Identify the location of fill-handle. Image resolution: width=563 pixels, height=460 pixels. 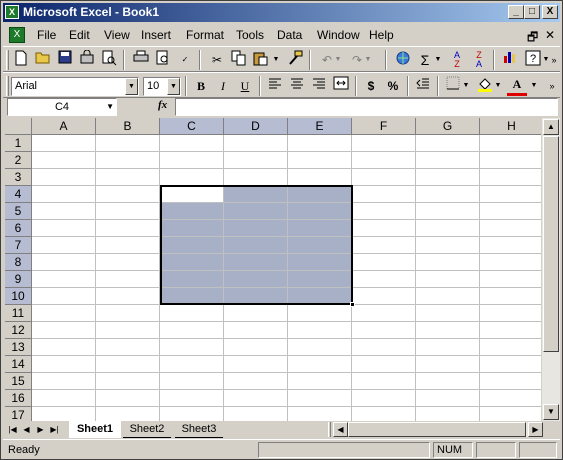
(352, 304).